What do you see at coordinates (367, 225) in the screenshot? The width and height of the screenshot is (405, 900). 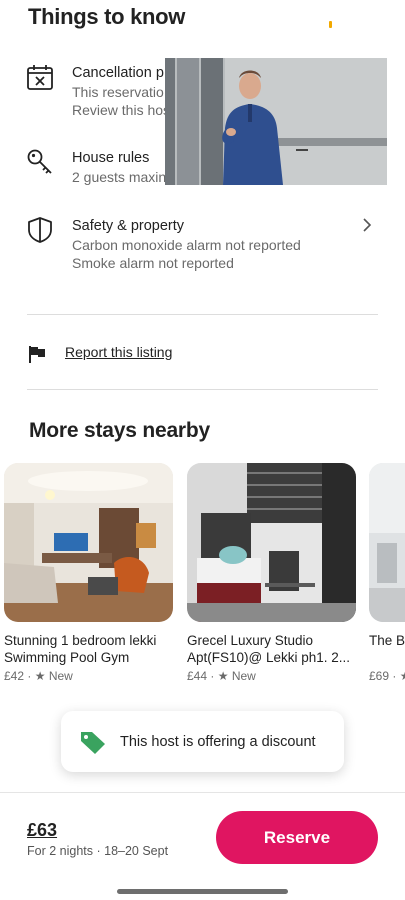 I see `chevron-right-icon` at bounding box center [367, 225].